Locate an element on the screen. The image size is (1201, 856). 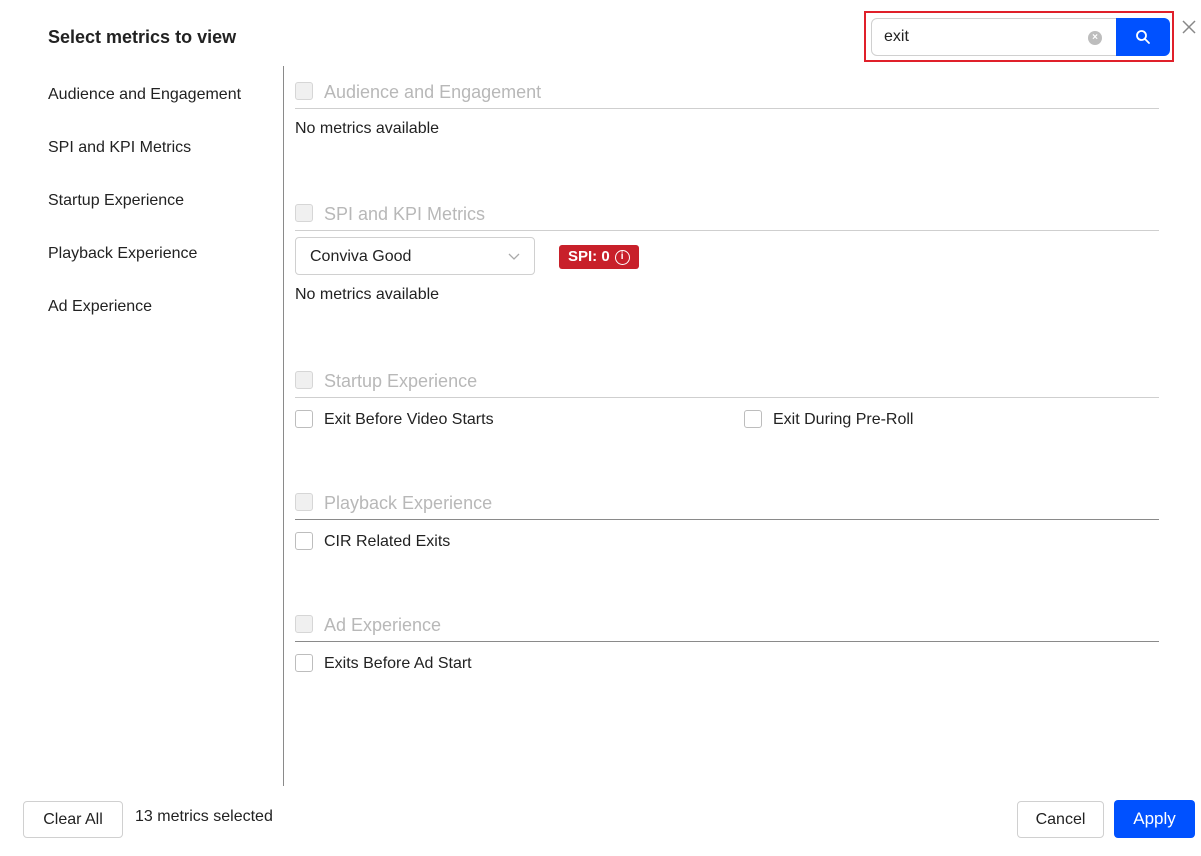
section-header-ad: Ad Experience is located at coordinates (727, 628).